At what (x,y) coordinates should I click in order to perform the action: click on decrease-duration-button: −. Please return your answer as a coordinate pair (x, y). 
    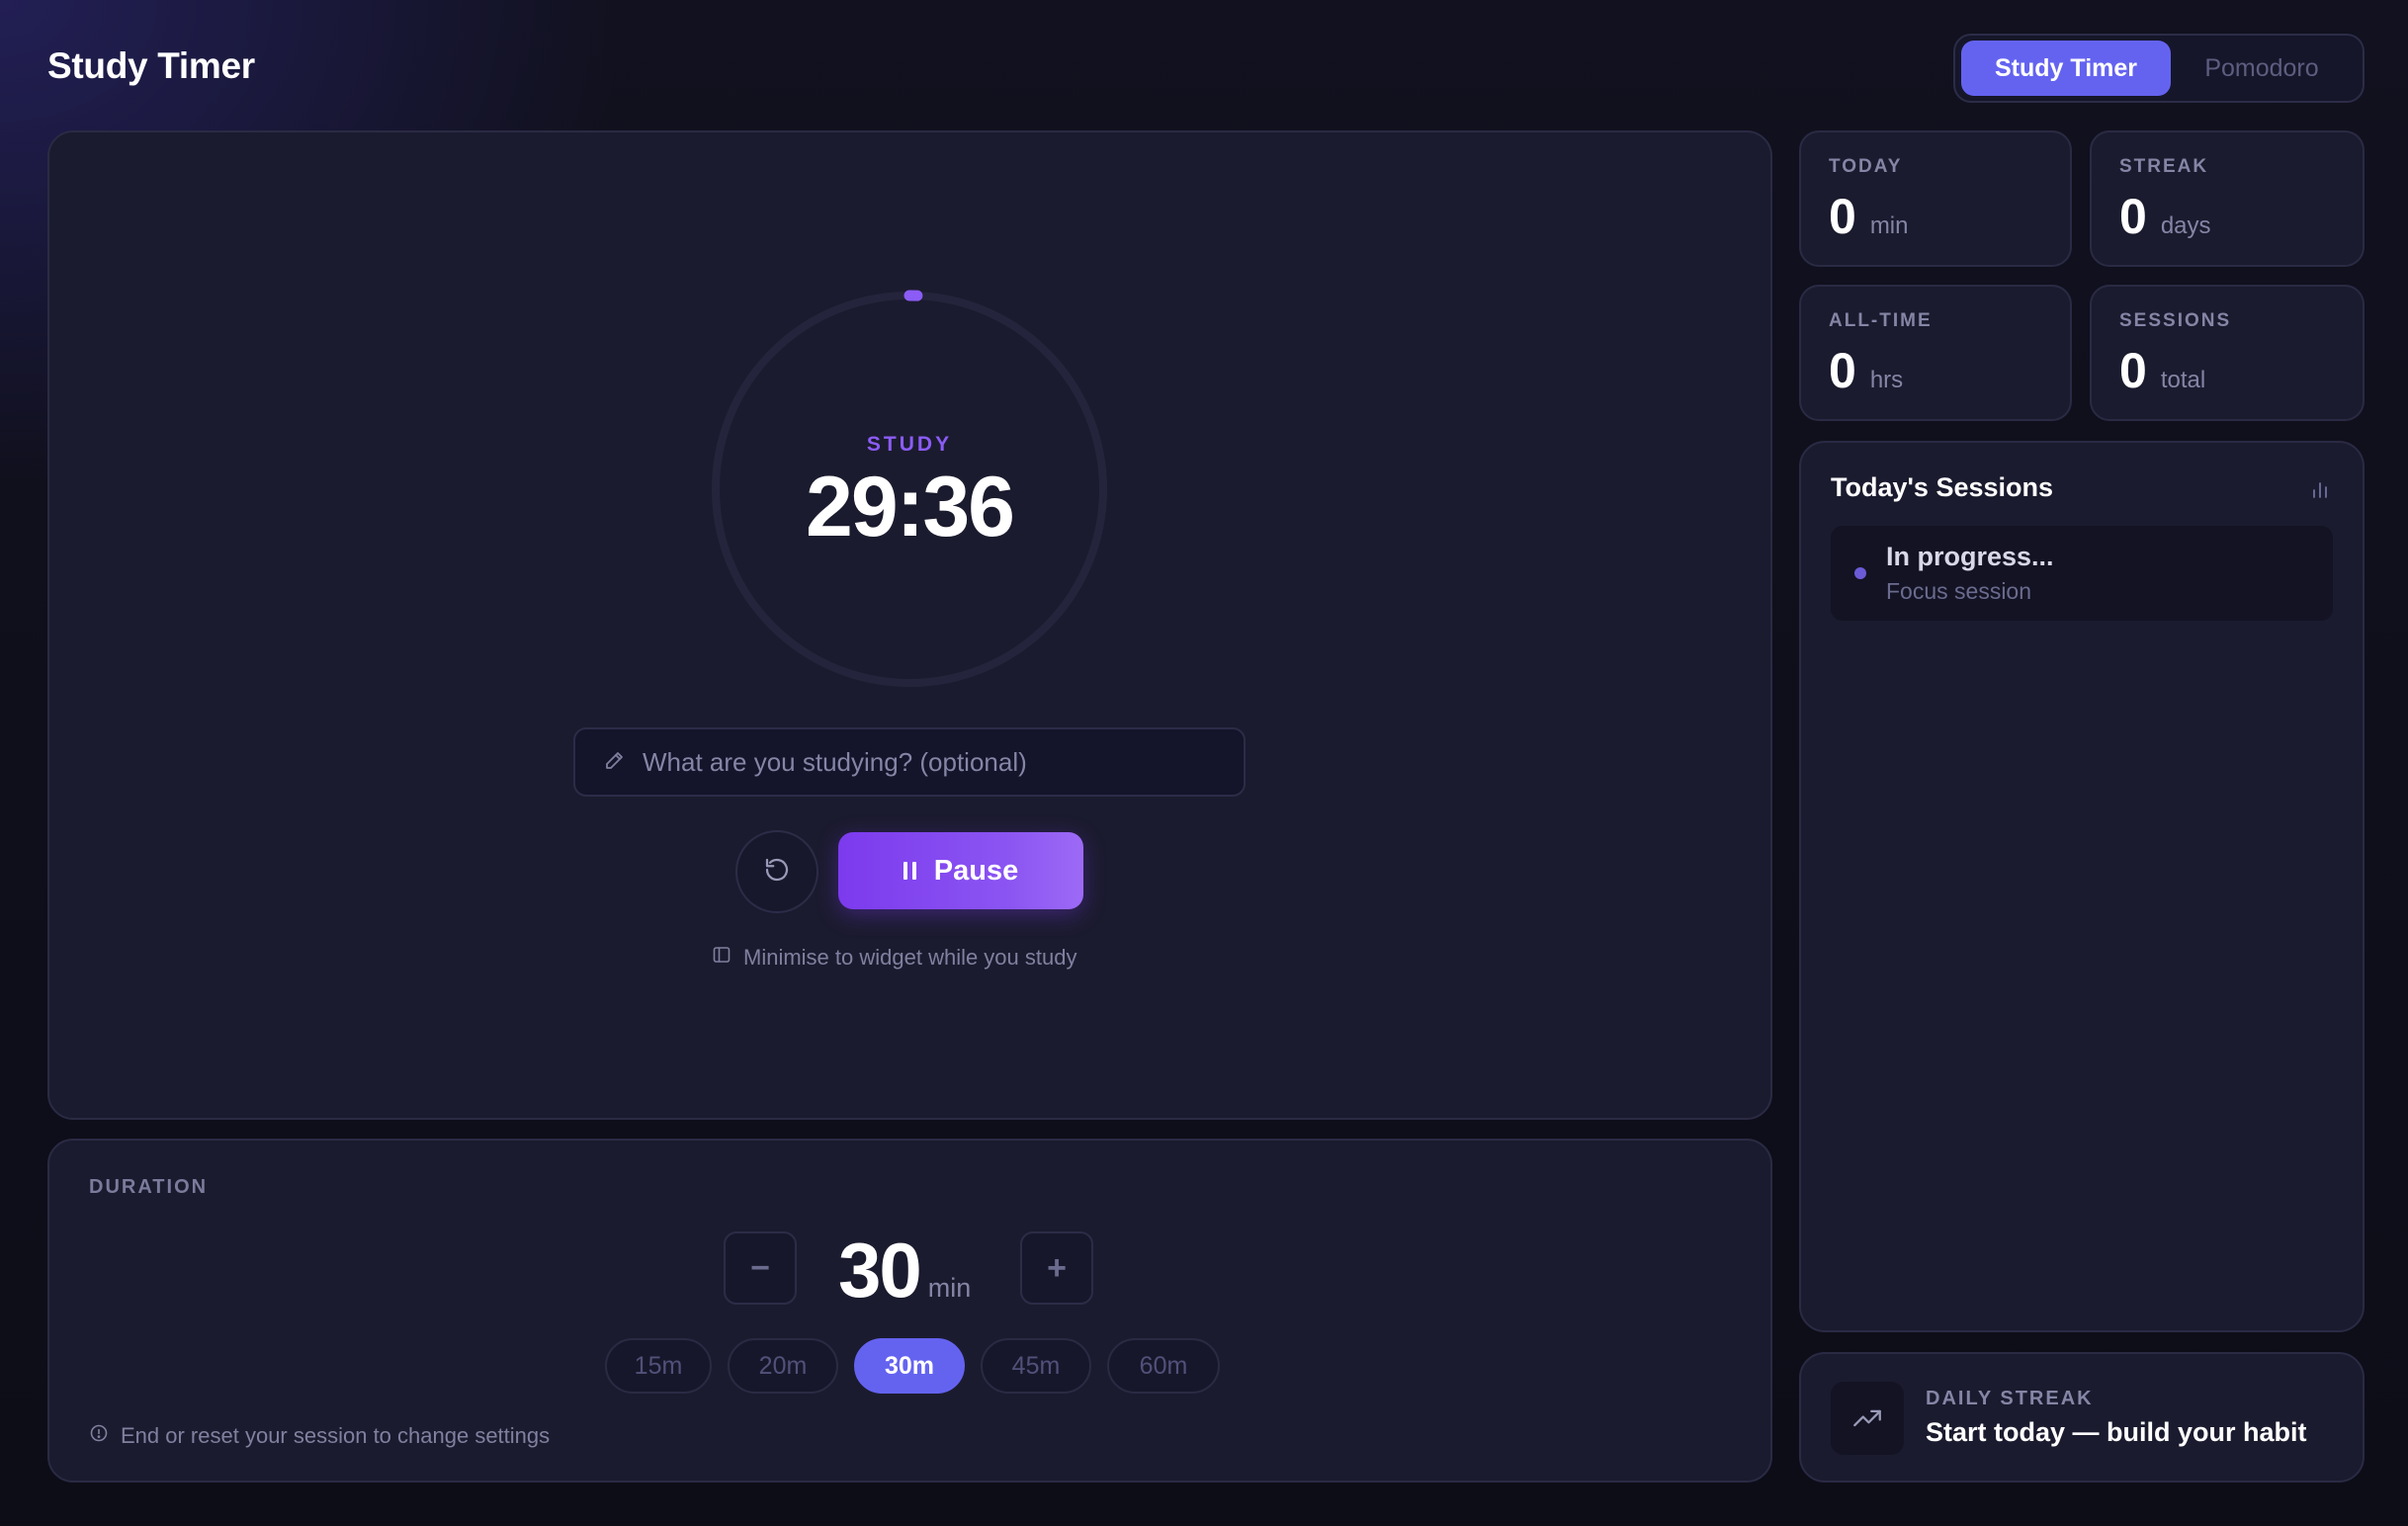
    Looking at the image, I should click on (760, 1268).